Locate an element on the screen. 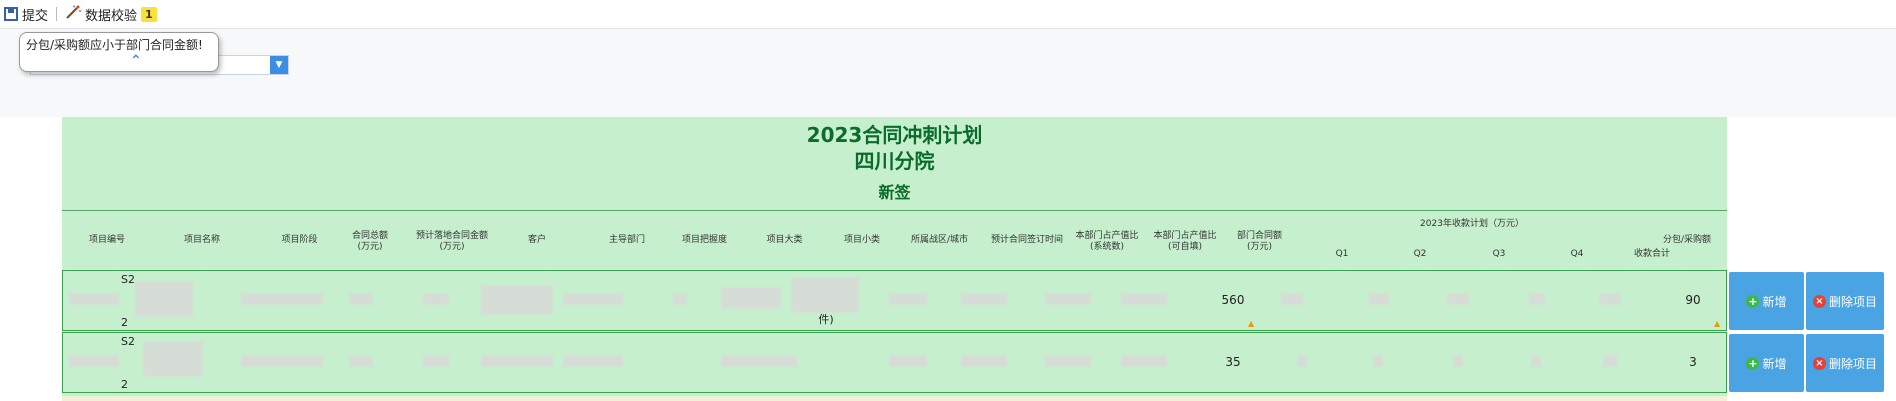 Image resolution: width=1896 pixels, height=401 pixels. header-ratio-editable: 本部门占产值比 (可自填) is located at coordinates (1185, 241).